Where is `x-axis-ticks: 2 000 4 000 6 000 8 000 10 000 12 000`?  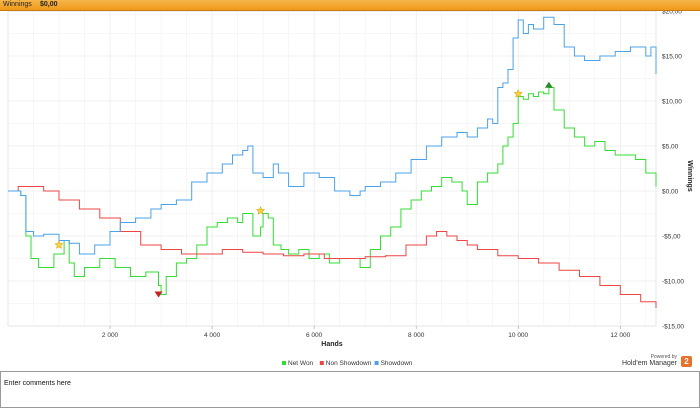
x-axis-ticks: 2 000 4 000 6 000 8 000 10 000 12 000 is located at coordinates (366, 332).